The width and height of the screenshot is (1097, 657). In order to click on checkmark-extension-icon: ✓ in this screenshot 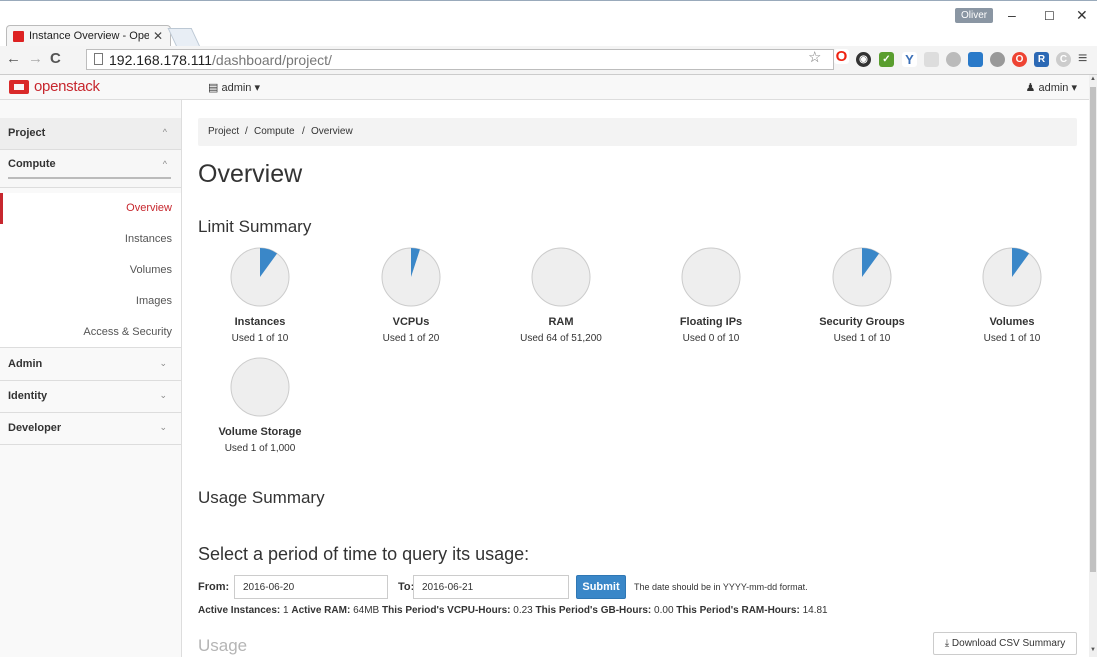, I will do `click(886, 59)`.